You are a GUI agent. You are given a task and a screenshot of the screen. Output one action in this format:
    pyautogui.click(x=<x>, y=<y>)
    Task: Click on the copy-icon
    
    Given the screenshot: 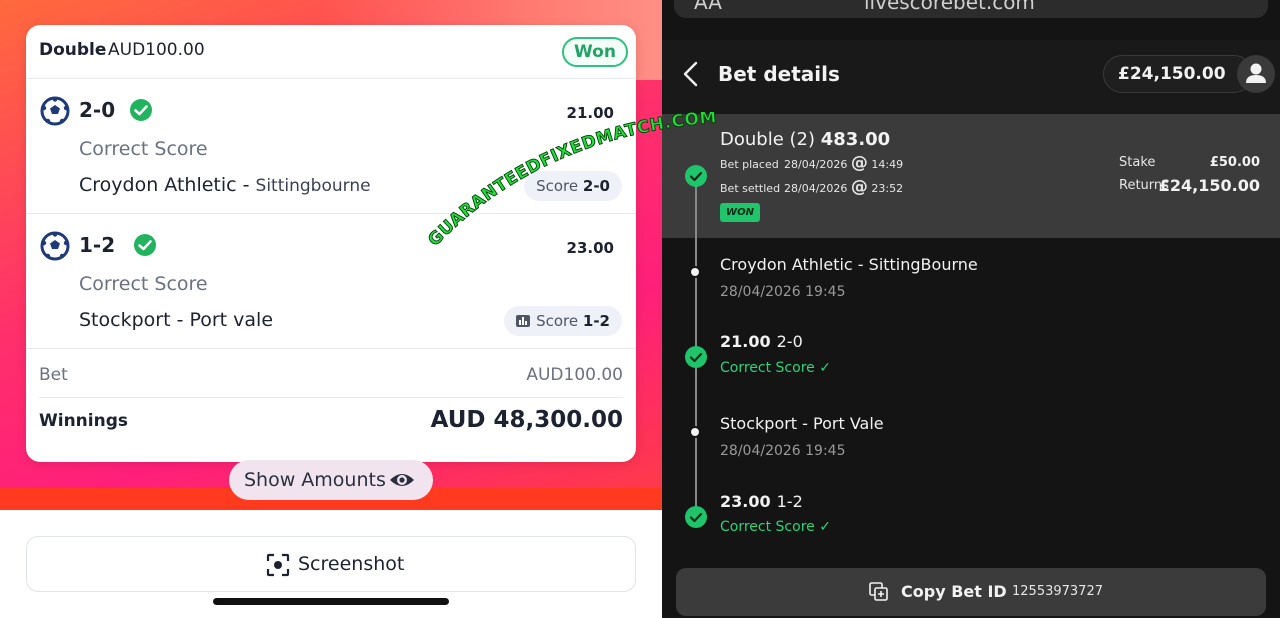 What is the action you would take?
    pyautogui.click(x=878, y=591)
    